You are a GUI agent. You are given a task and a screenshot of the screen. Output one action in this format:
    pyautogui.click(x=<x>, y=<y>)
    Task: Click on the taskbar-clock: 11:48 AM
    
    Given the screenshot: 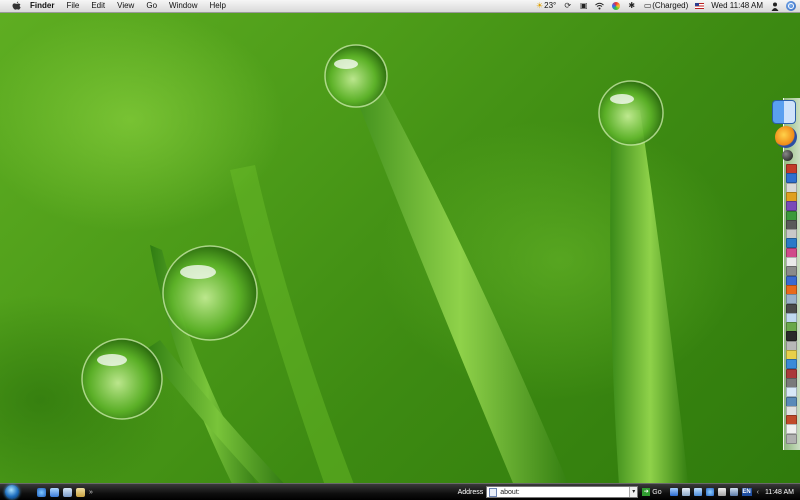 What is the action you would take?
    pyautogui.click(x=779, y=492)
    